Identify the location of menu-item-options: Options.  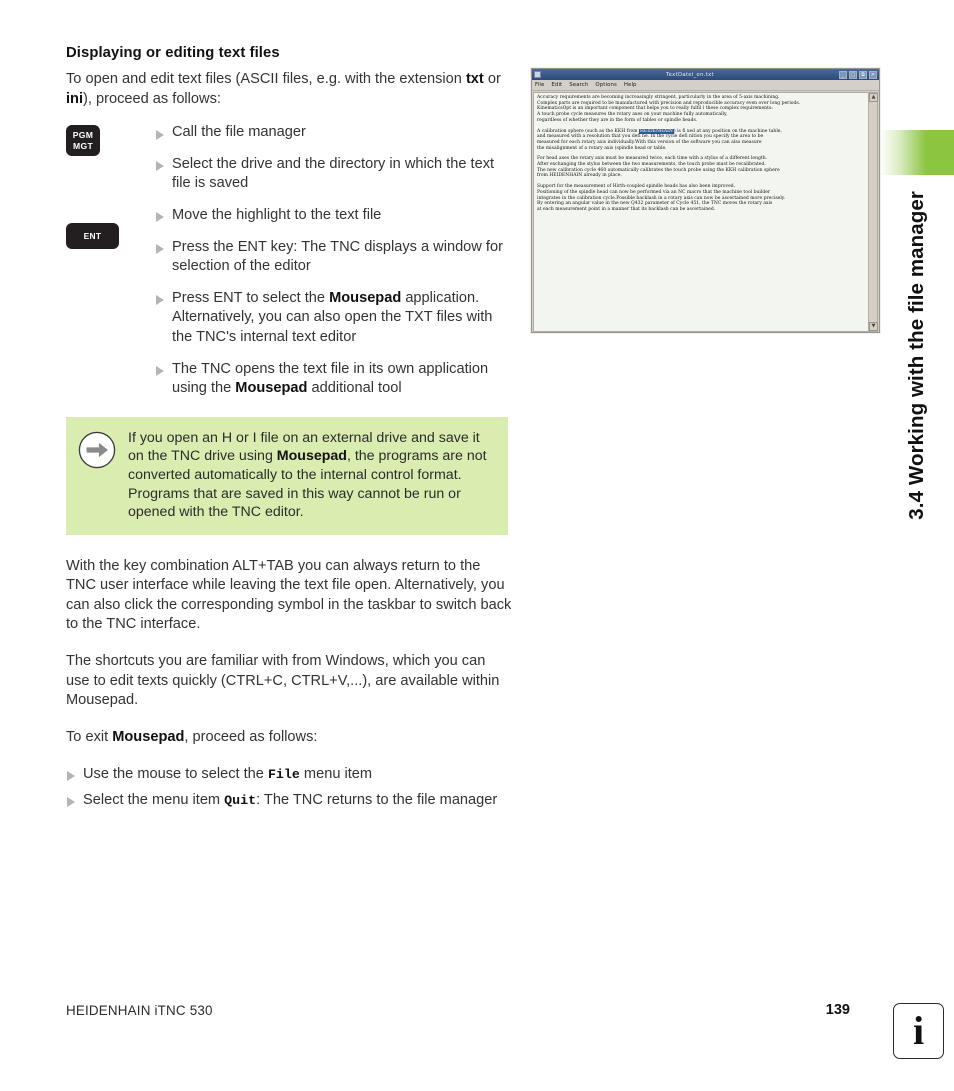
(606, 85).